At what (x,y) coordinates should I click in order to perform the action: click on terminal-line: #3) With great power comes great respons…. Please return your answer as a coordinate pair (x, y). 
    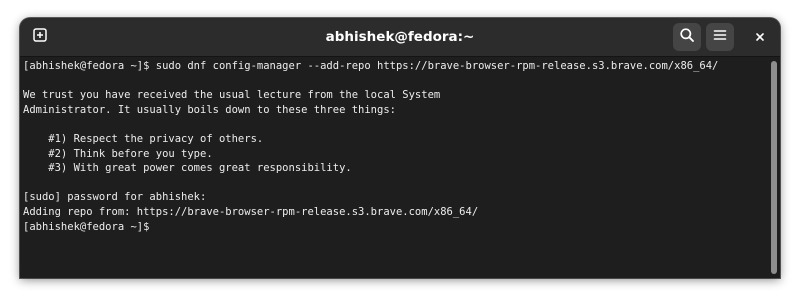
    Looking at the image, I should click on (187, 168).